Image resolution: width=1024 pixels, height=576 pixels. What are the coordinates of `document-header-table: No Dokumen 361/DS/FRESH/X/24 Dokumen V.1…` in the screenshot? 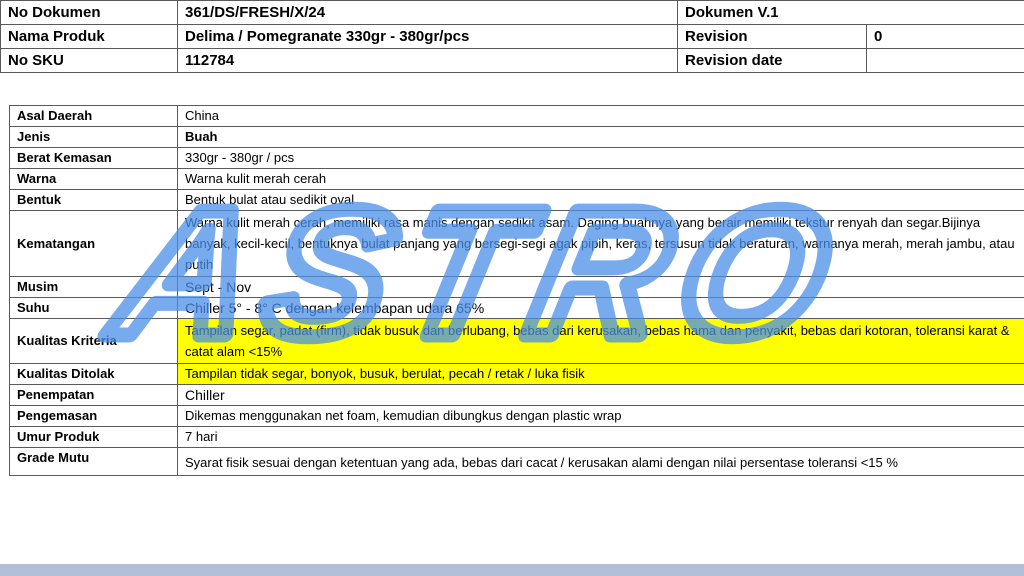 It's located at (512, 36).